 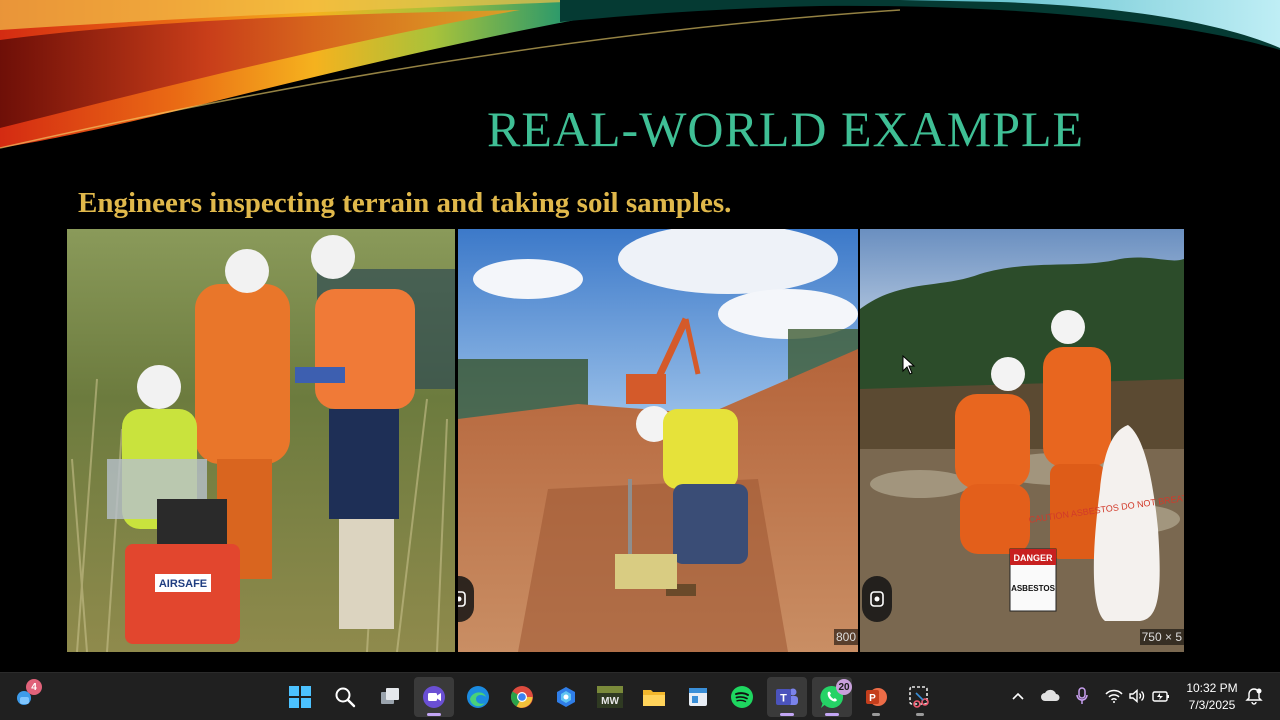 What do you see at coordinates (610, 701) in the screenshot?
I see `svg-text: MW` at bounding box center [610, 701].